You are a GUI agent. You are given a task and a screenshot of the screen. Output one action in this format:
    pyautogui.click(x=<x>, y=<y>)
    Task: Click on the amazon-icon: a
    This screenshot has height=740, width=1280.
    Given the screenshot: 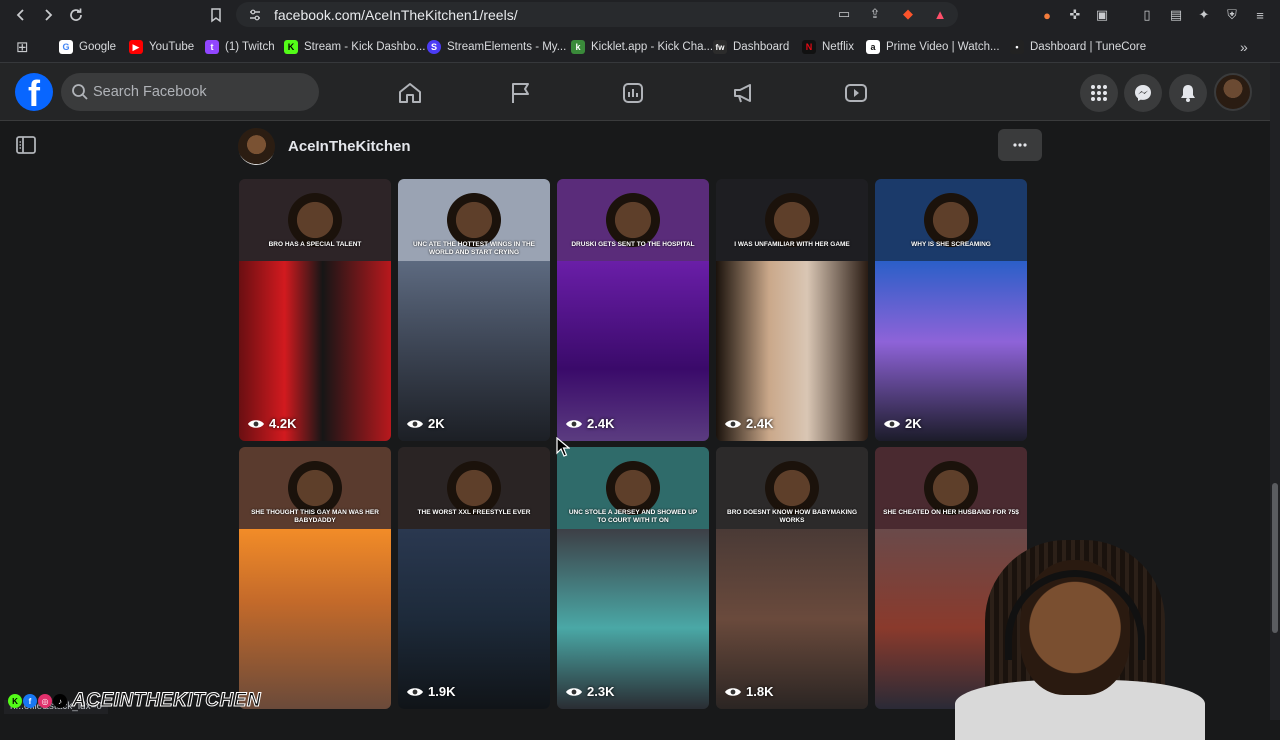 What is the action you would take?
    pyautogui.click(x=873, y=47)
    